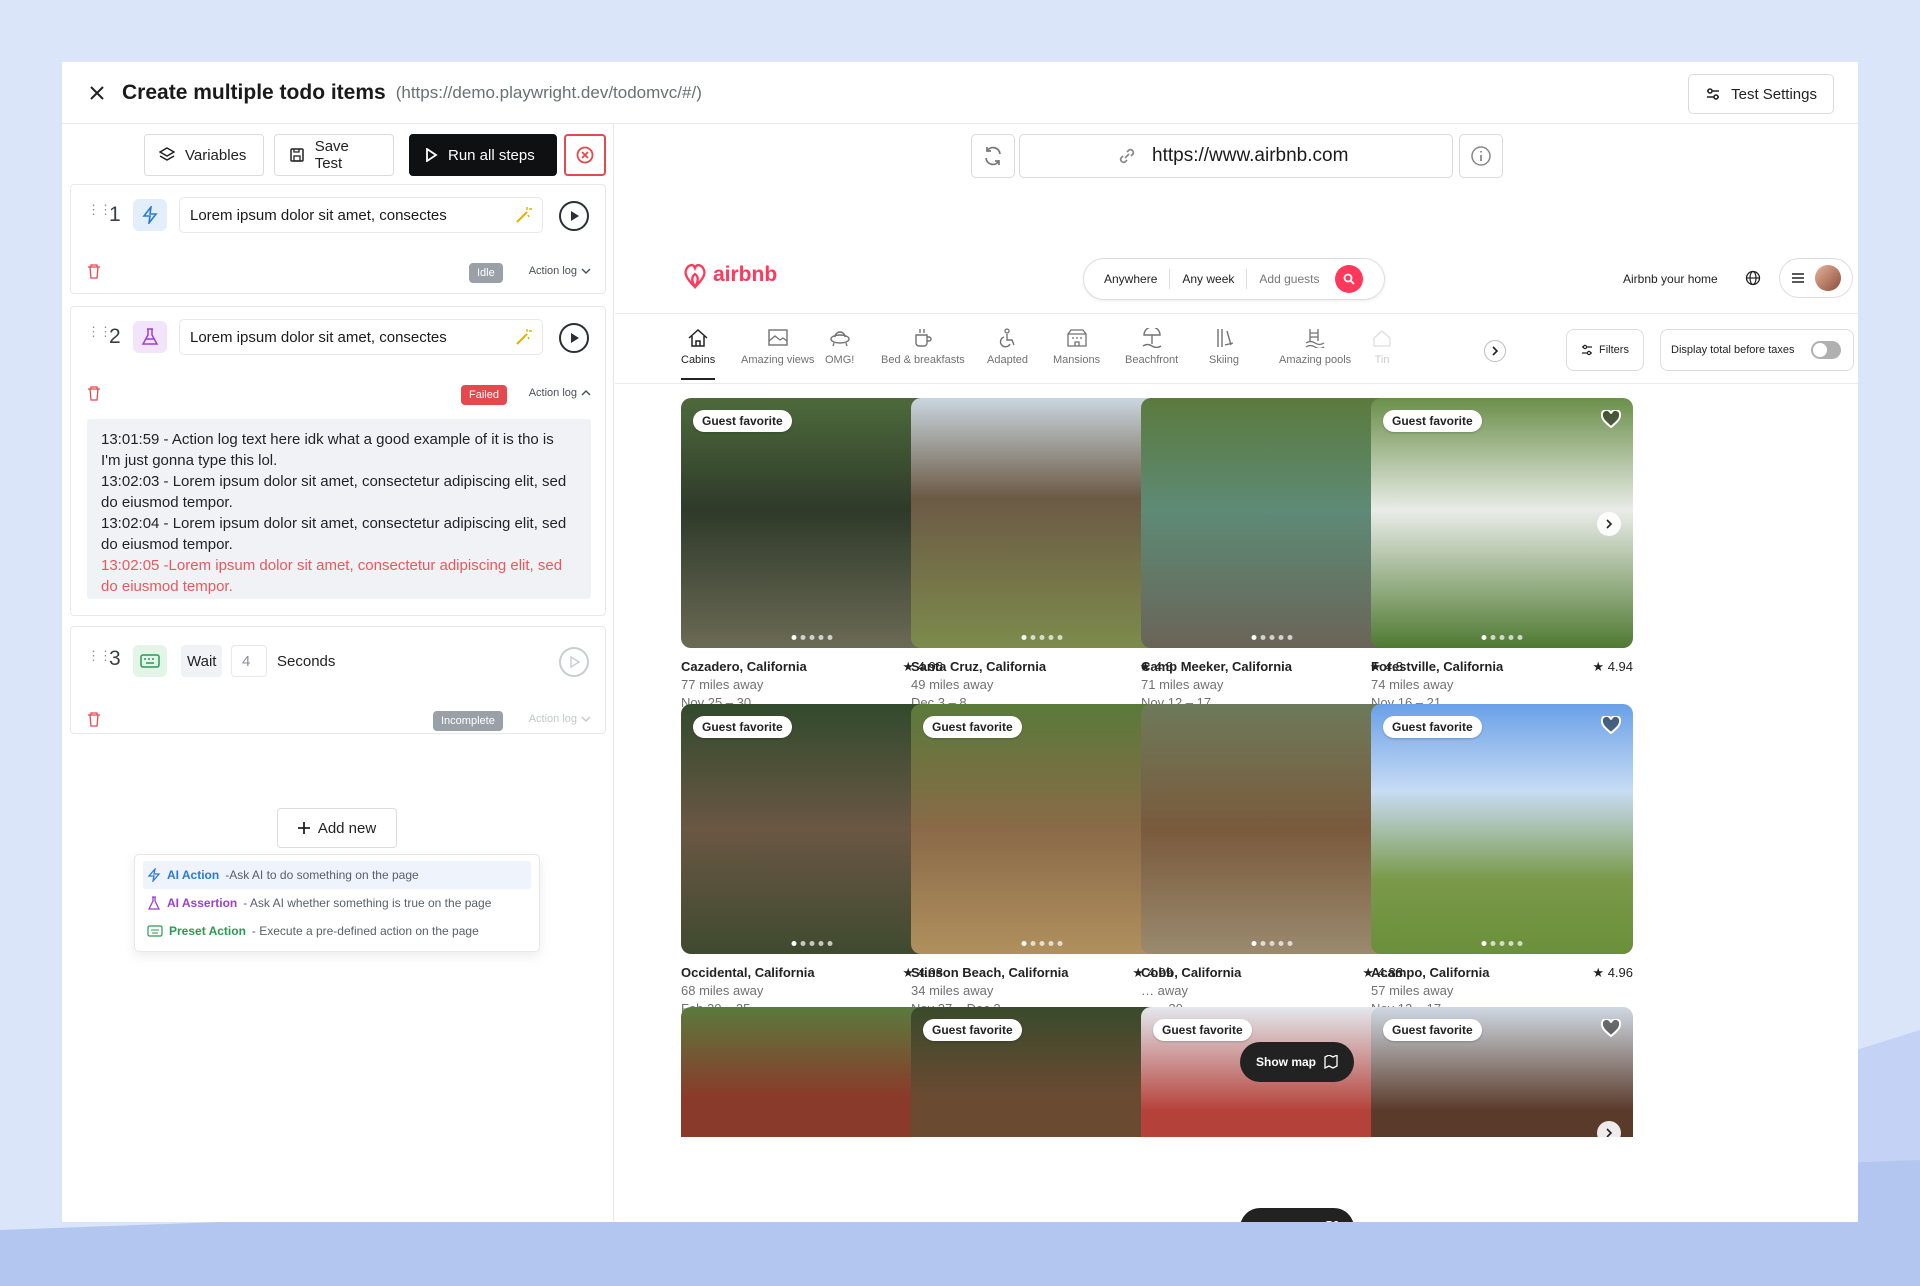 Image resolution: width=1920 pixels, height=1286 pixels. What do you see at coordinates (1008, 338) in the screenshot?
I see `wheelchair-icon` at bounding box center [1008, 338].